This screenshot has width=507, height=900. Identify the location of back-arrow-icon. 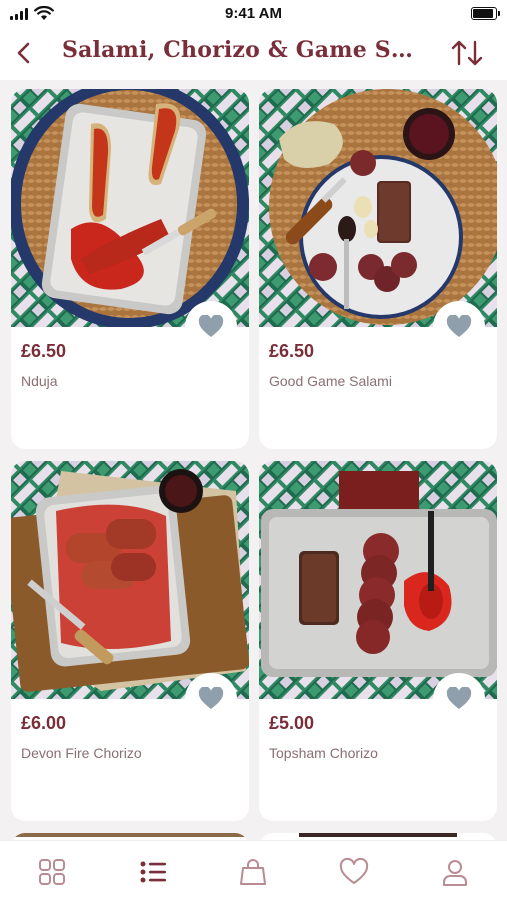
(25, 53).